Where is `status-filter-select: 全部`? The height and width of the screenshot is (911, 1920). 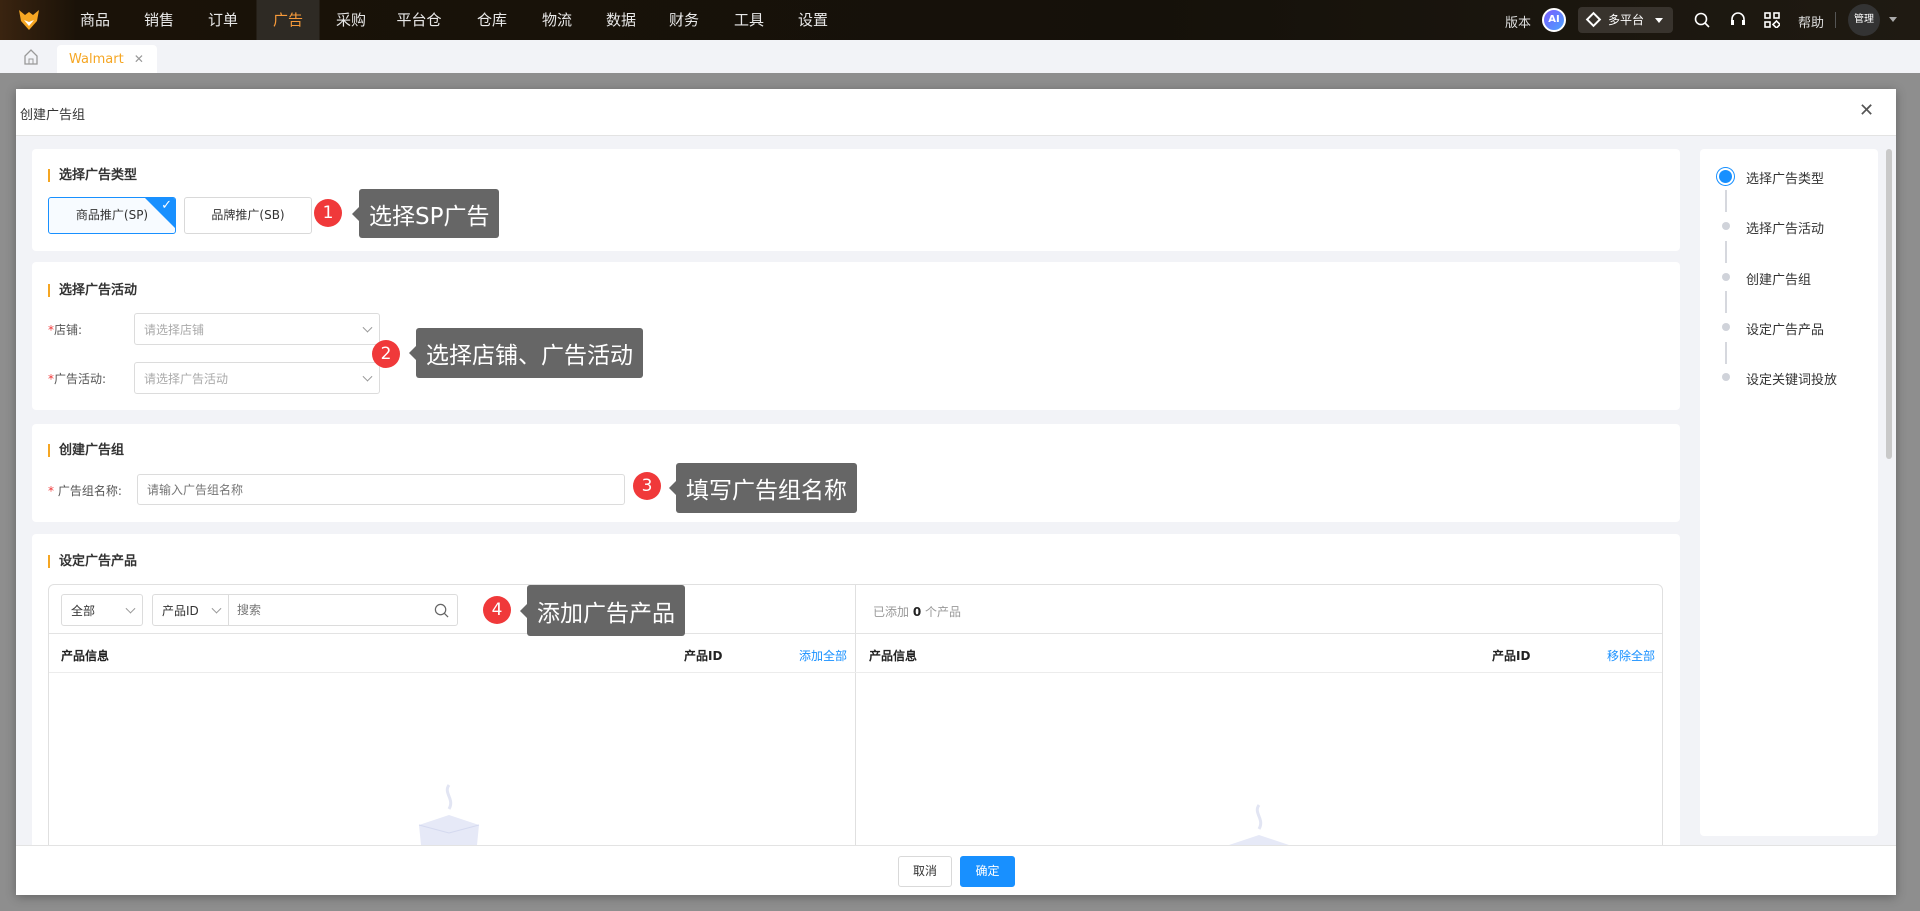 status-filter-select: 全部 is located at coordinates (102, 610).